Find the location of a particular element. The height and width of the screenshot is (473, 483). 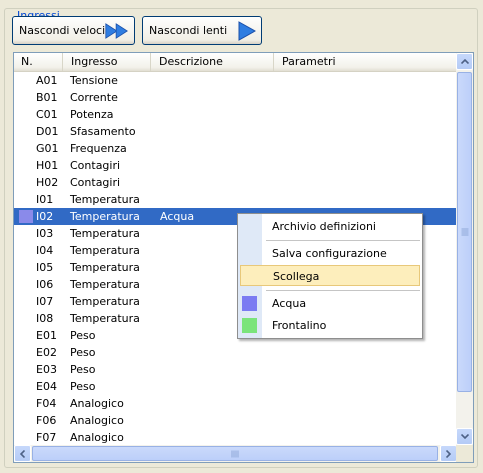

column-header-n: N. is located at coordinates (38, 62).